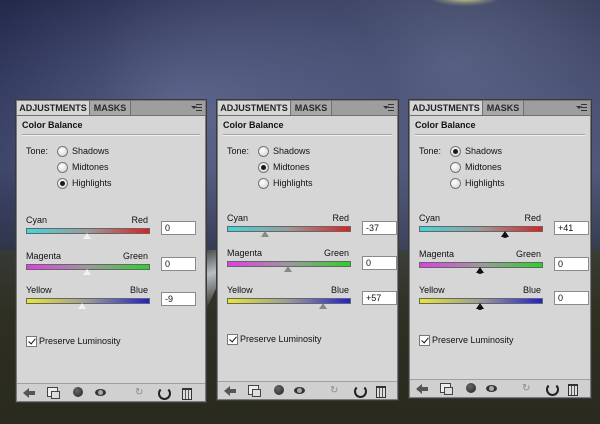  Describe the element at coordinates (240, 290) in the screenshot. I see `slider-left-label: Yellow` at that location.